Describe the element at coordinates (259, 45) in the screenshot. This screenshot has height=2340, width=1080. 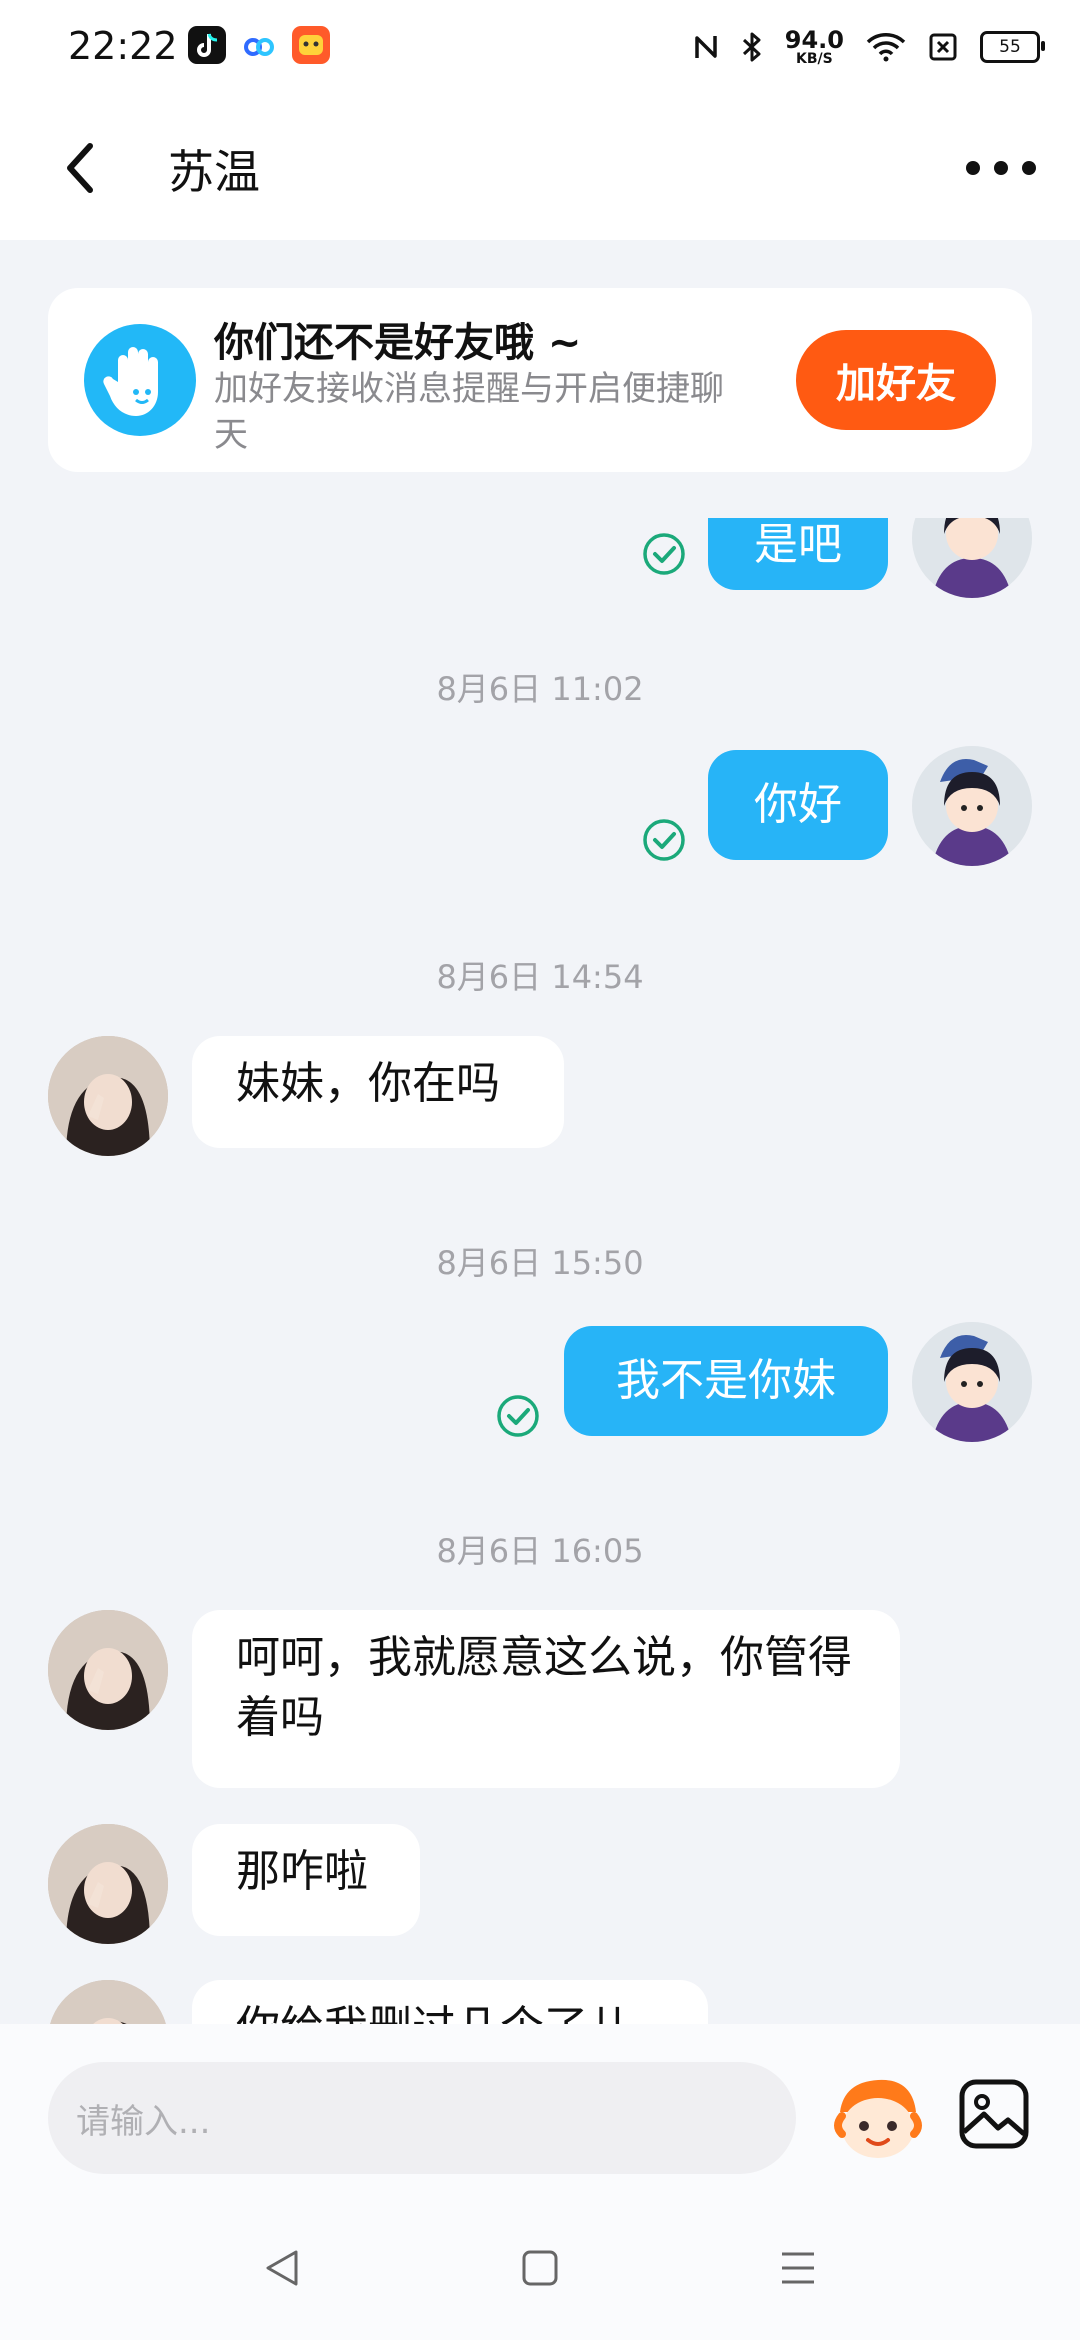
I see `baidu-netdisk-icon` at that location.